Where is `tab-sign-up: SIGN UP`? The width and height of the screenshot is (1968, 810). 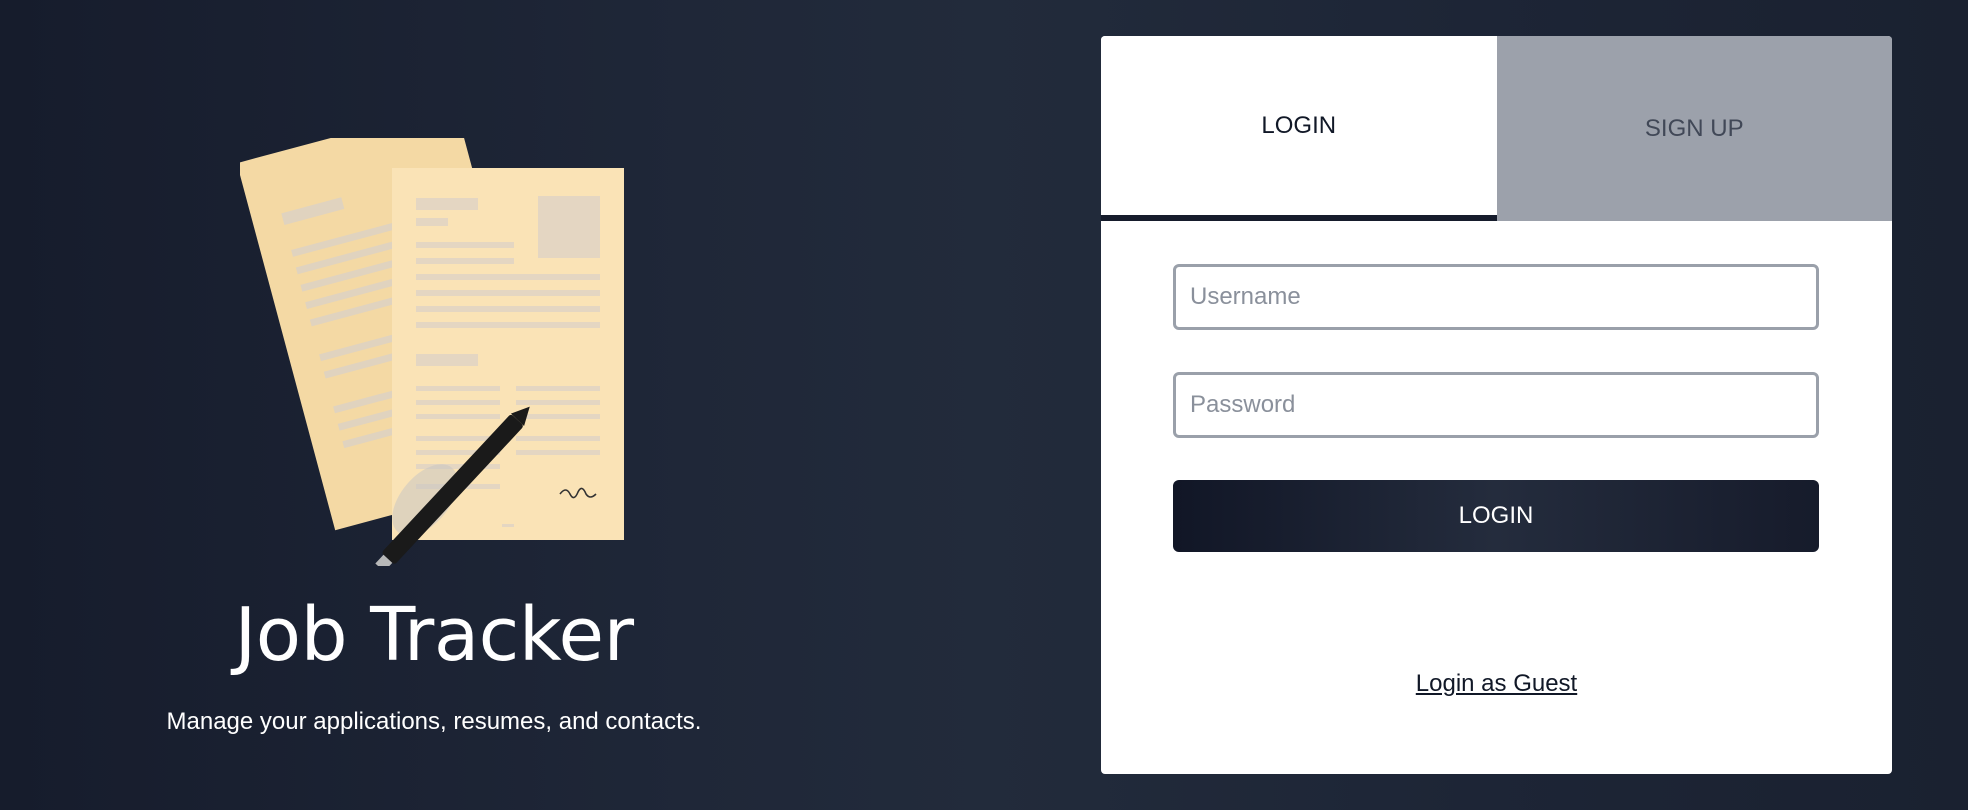
tab-sign-up: SIGN UP is located at coordinates (1694, 128).